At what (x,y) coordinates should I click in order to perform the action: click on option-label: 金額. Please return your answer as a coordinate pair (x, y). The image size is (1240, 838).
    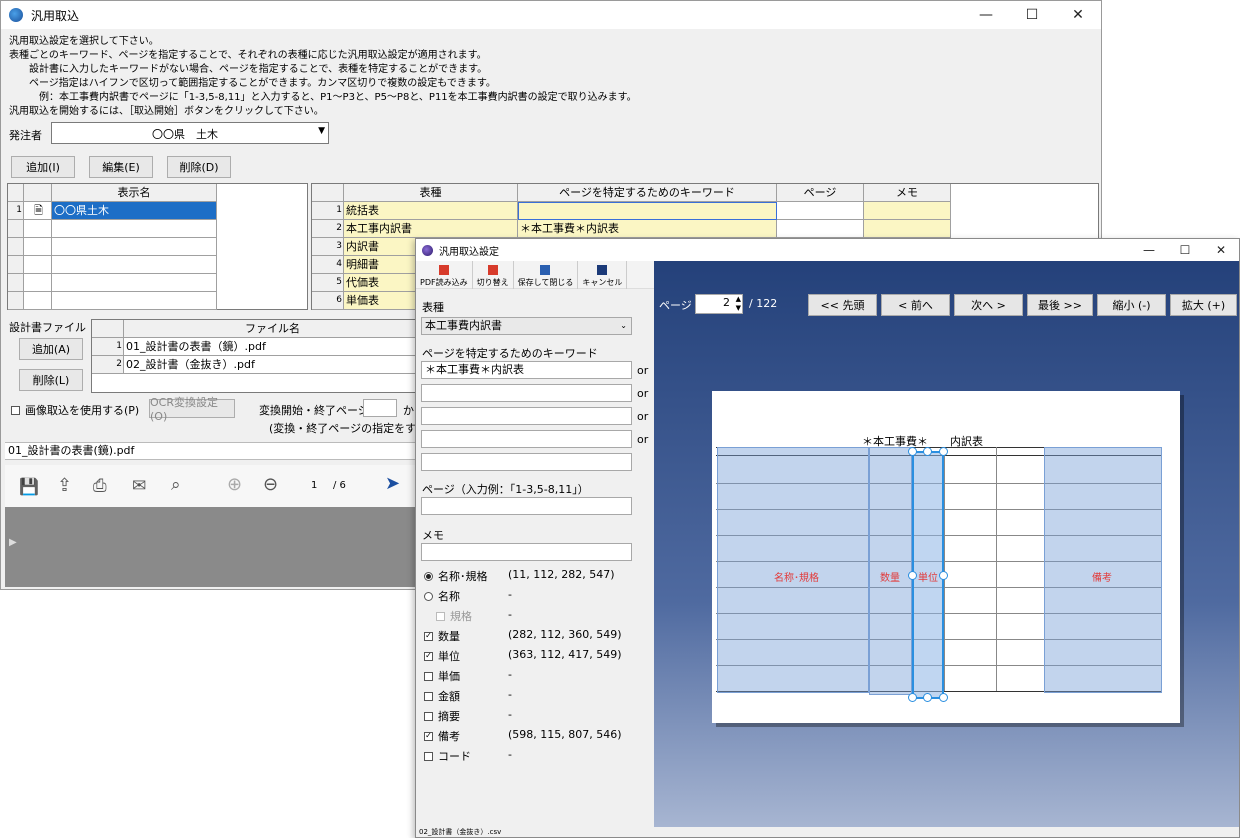
    Looking at the image, I should click on (449, 696).